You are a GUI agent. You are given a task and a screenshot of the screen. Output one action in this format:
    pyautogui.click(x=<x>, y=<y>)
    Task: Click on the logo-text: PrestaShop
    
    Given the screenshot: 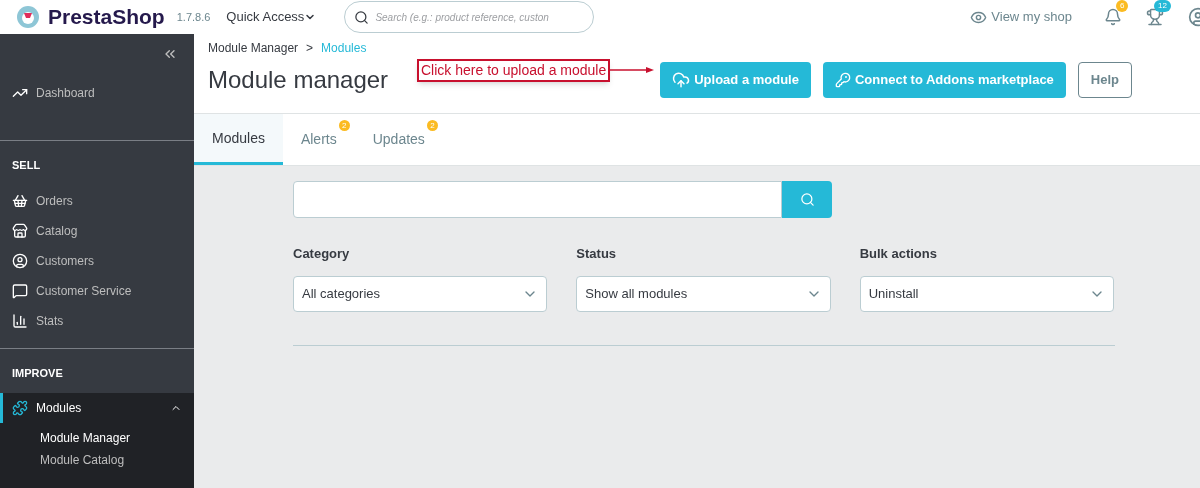 What is the action you would take?
    pyautogui.click(x=106, y=17)
    